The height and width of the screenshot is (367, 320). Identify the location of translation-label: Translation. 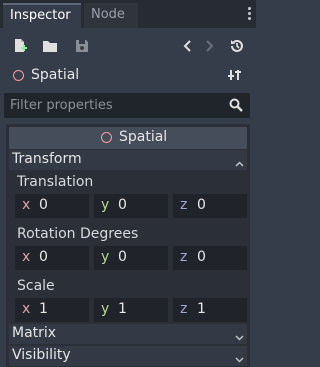
(55, 182).